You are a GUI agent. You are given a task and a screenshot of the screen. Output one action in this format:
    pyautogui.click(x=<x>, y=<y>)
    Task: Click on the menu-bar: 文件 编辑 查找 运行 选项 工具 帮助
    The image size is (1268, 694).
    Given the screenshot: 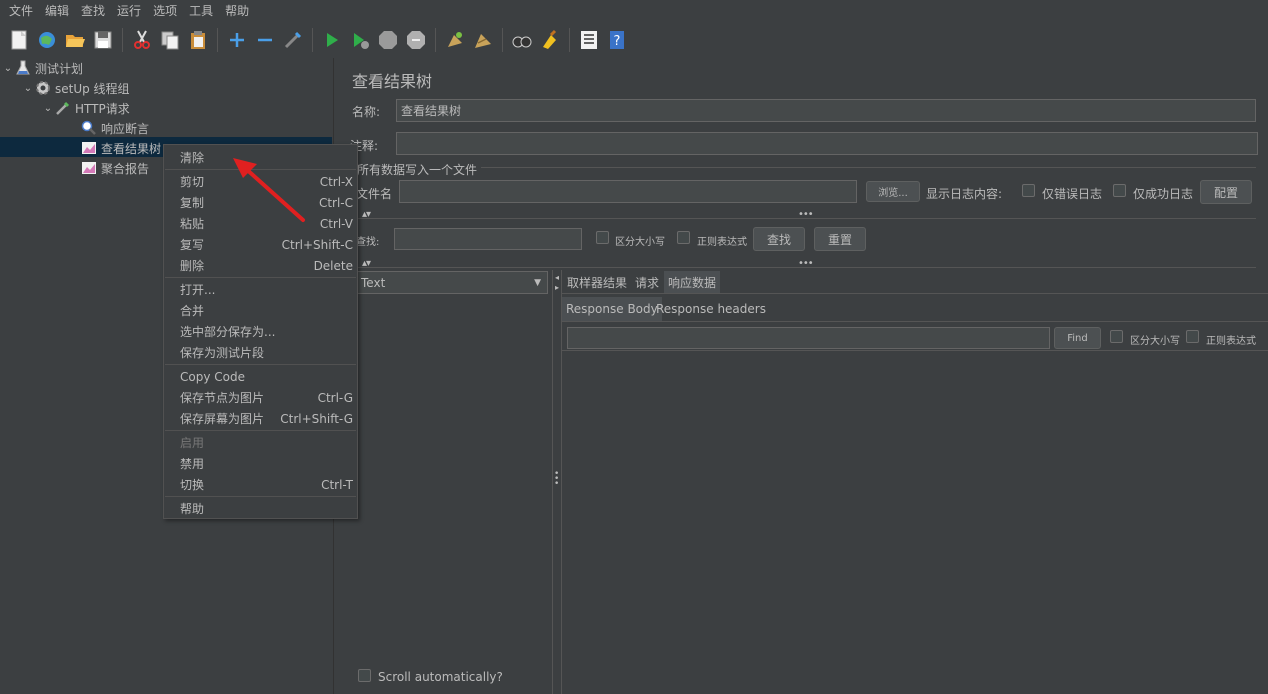 What is the action you would take?
    pyautogui.click(x=634, y=11)
    